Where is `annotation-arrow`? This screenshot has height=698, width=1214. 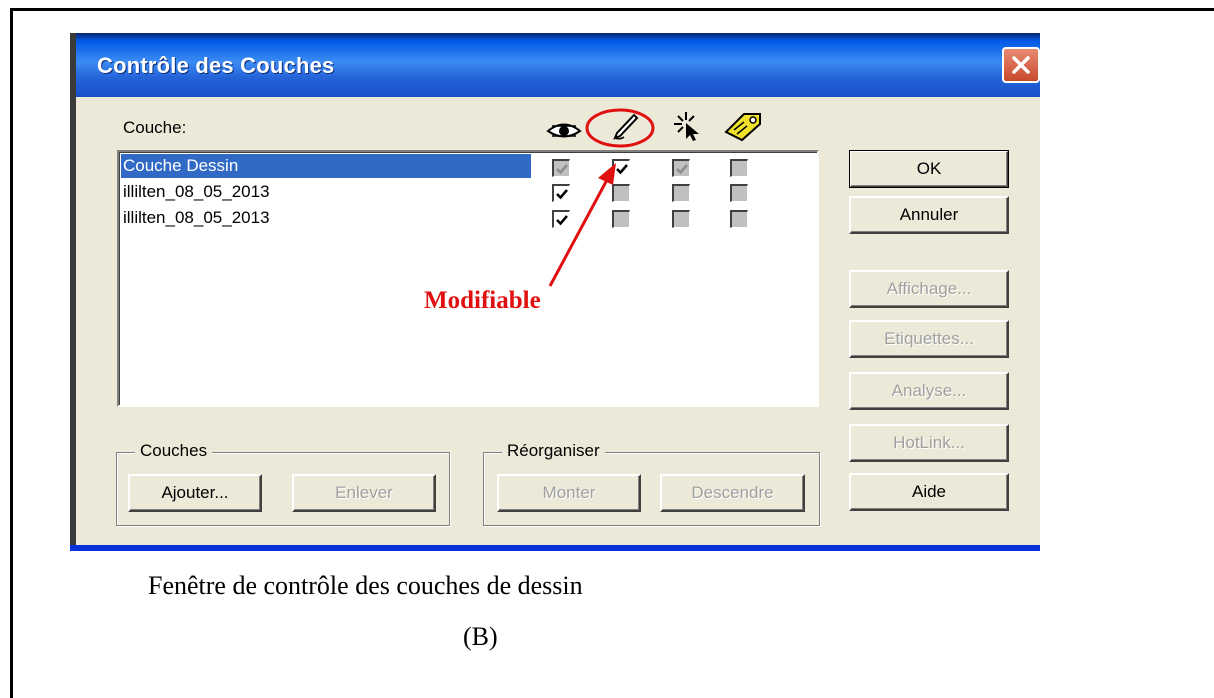
annotation-arrow is located at coordinates (582, 225).